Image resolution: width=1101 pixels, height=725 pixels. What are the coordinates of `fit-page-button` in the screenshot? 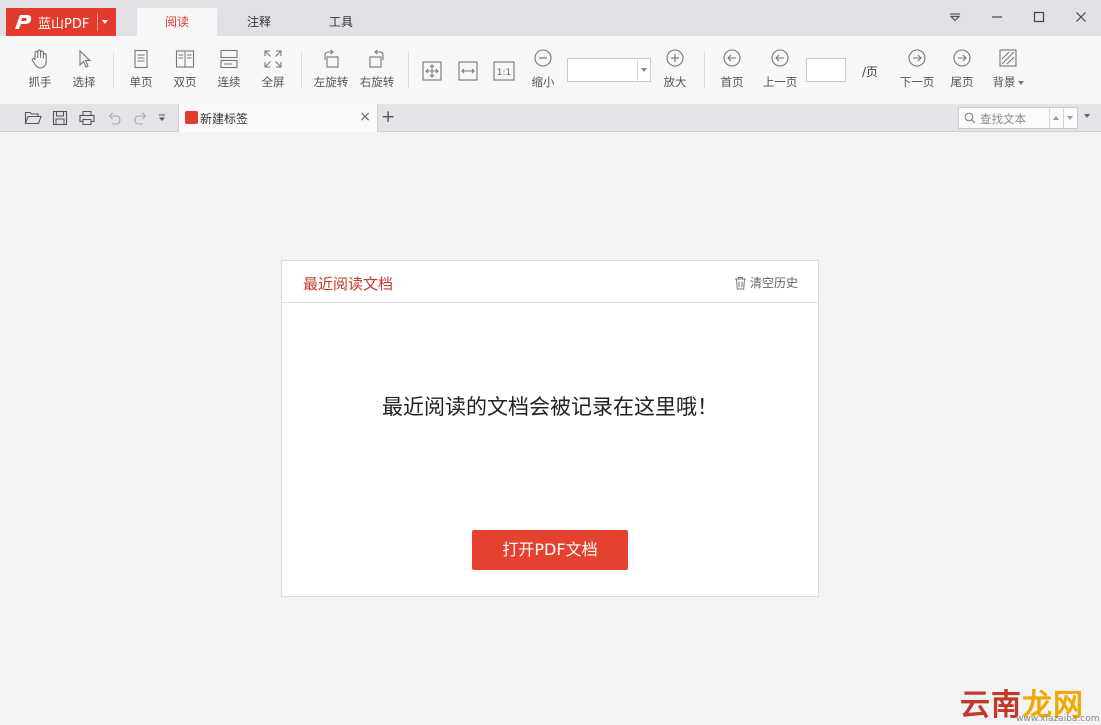 It's located at (432, 71).